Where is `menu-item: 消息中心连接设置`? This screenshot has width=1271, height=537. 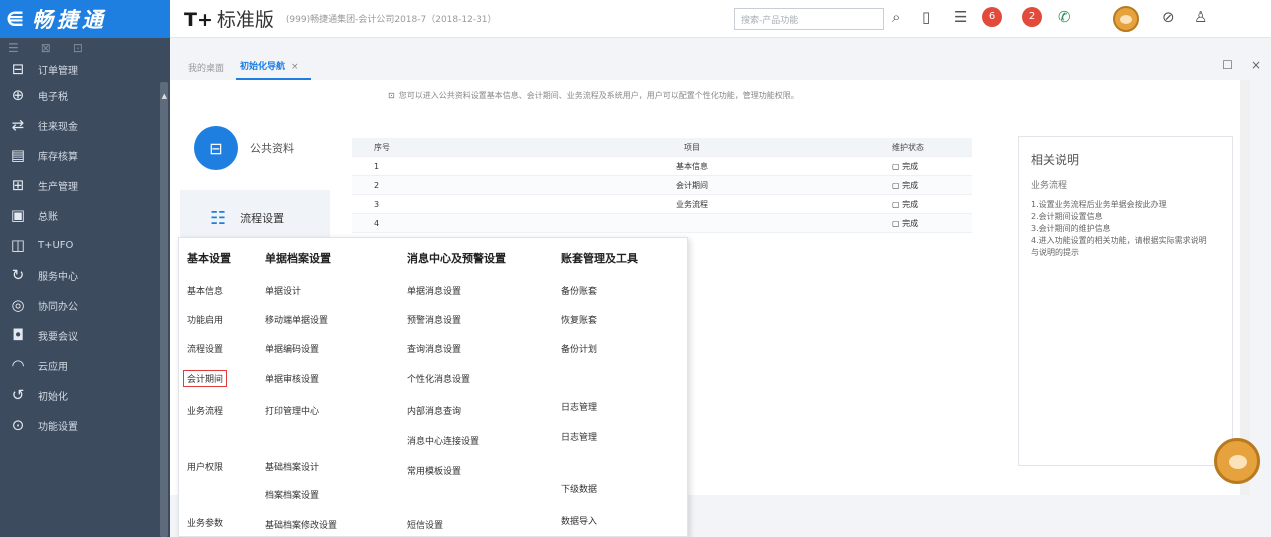 menu-item: 消息中心连接设置 is located at coordinates (443, 440).